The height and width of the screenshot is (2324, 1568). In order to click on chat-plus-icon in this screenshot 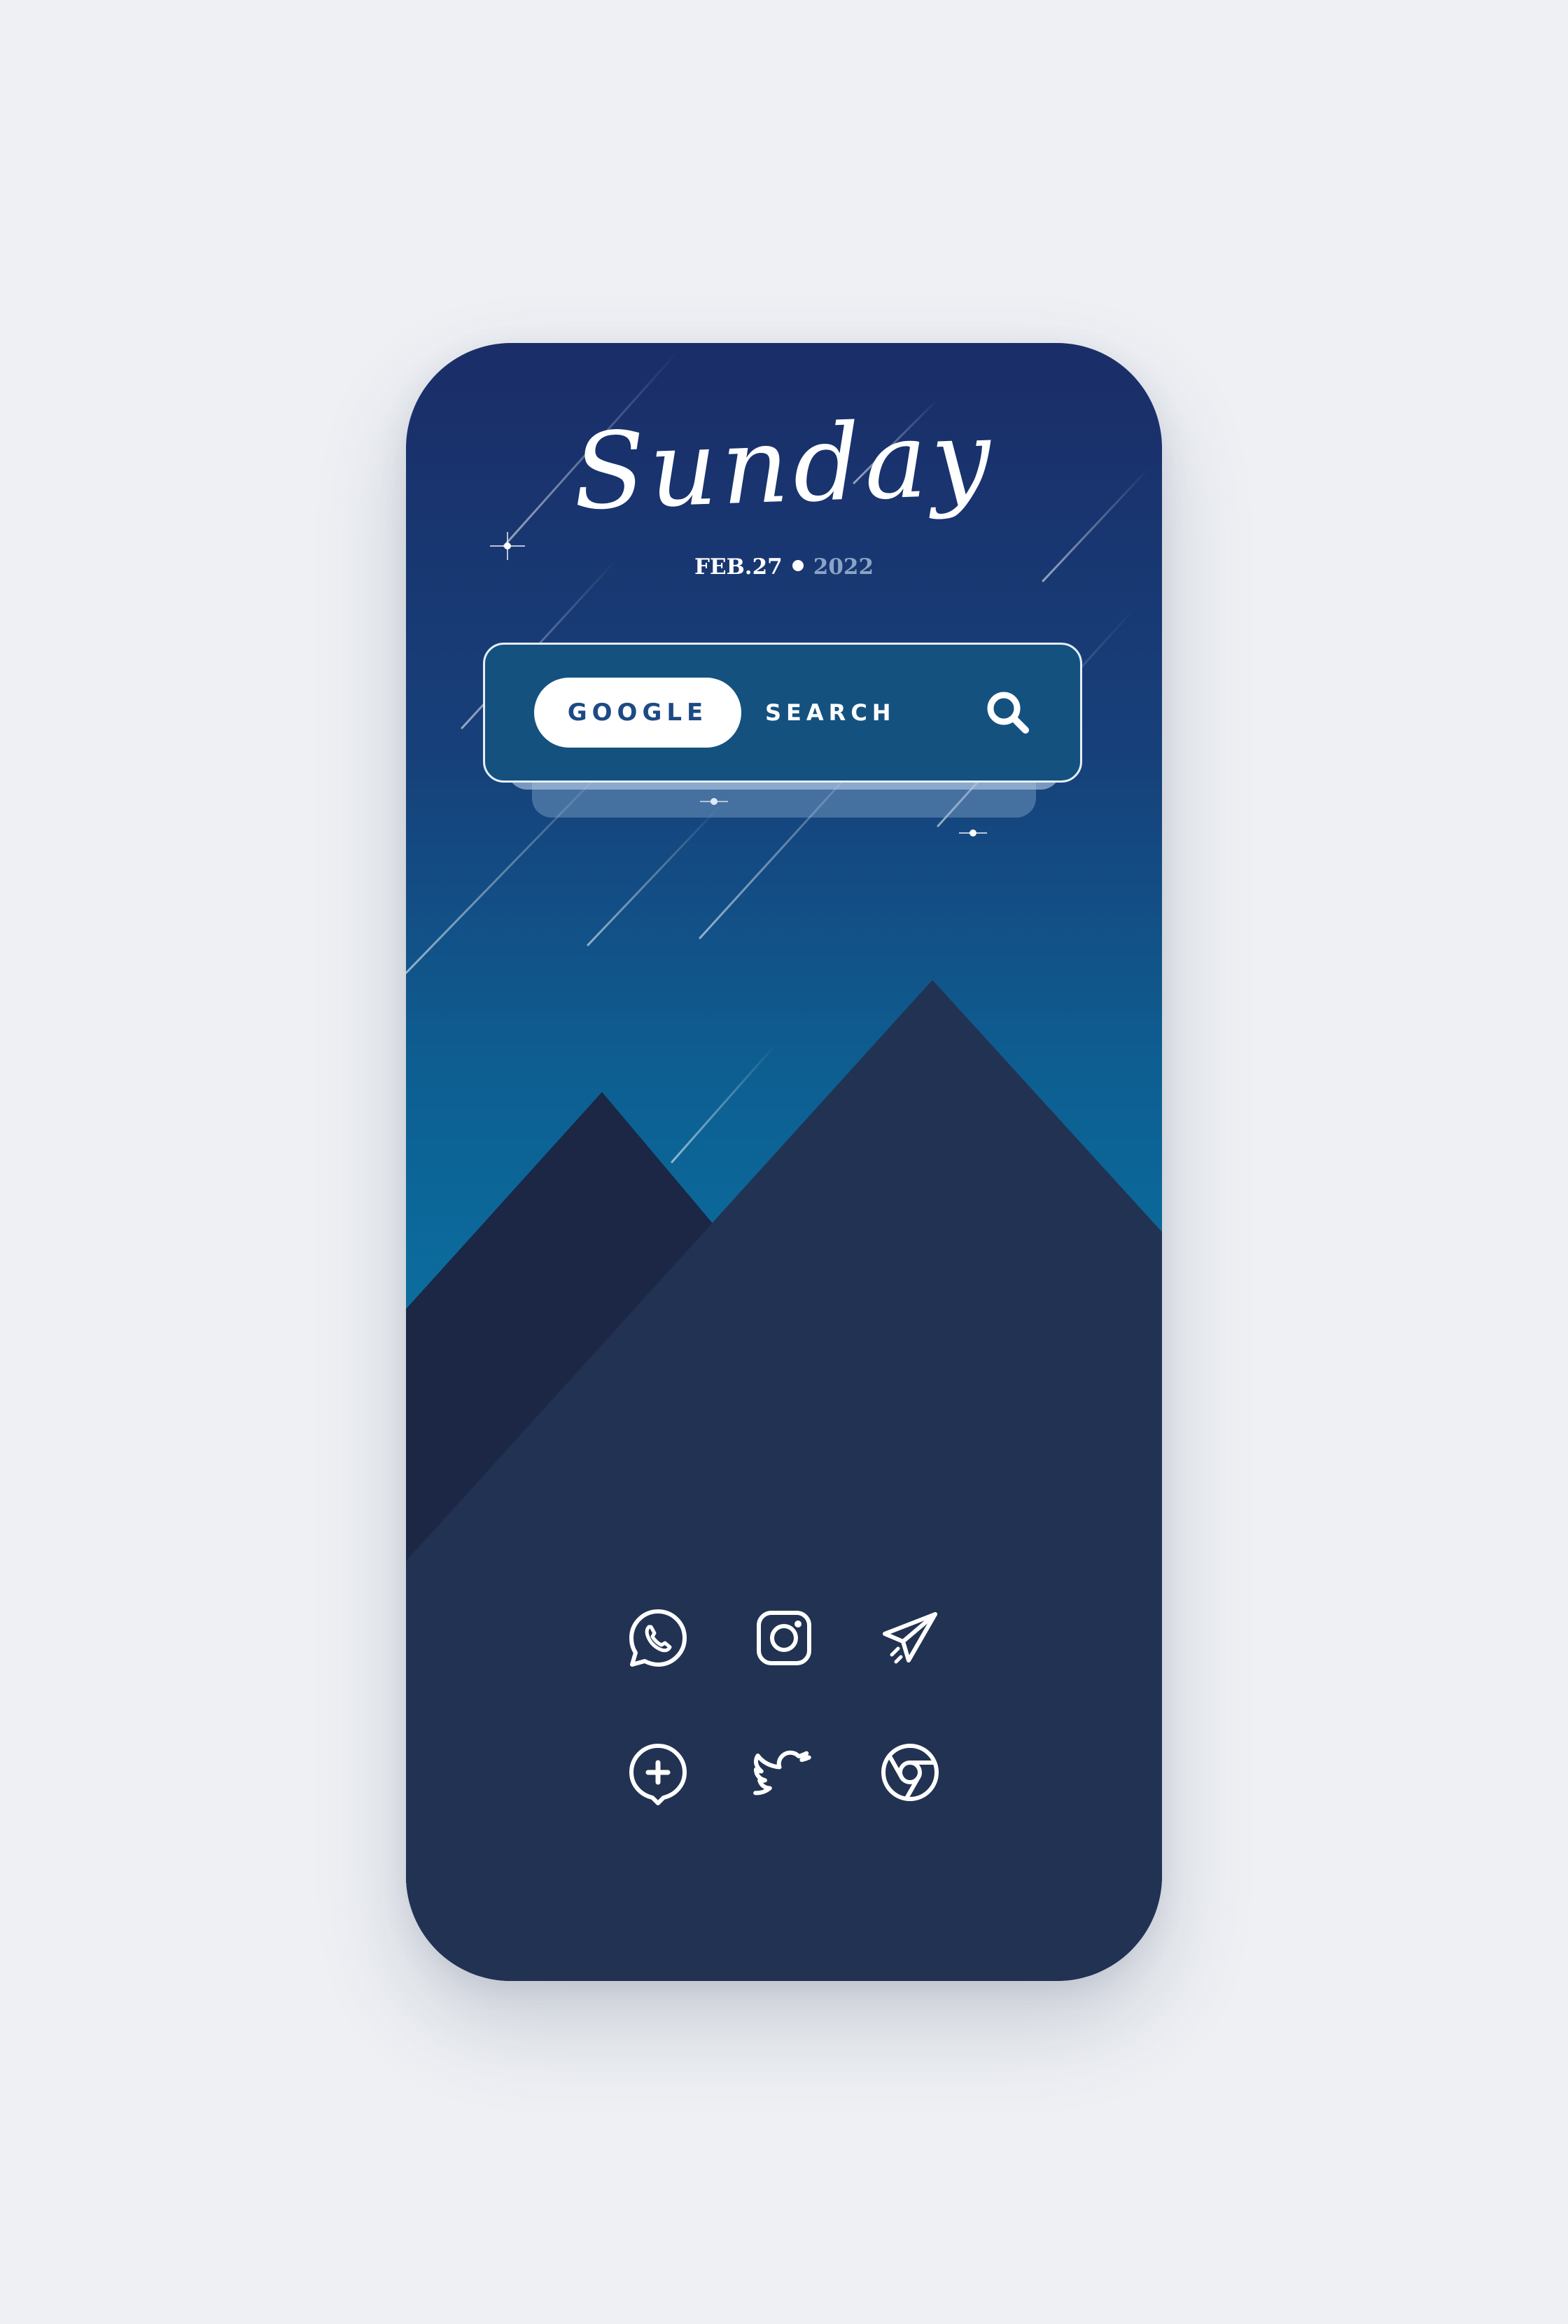, I will do `click(658, 1772)`.